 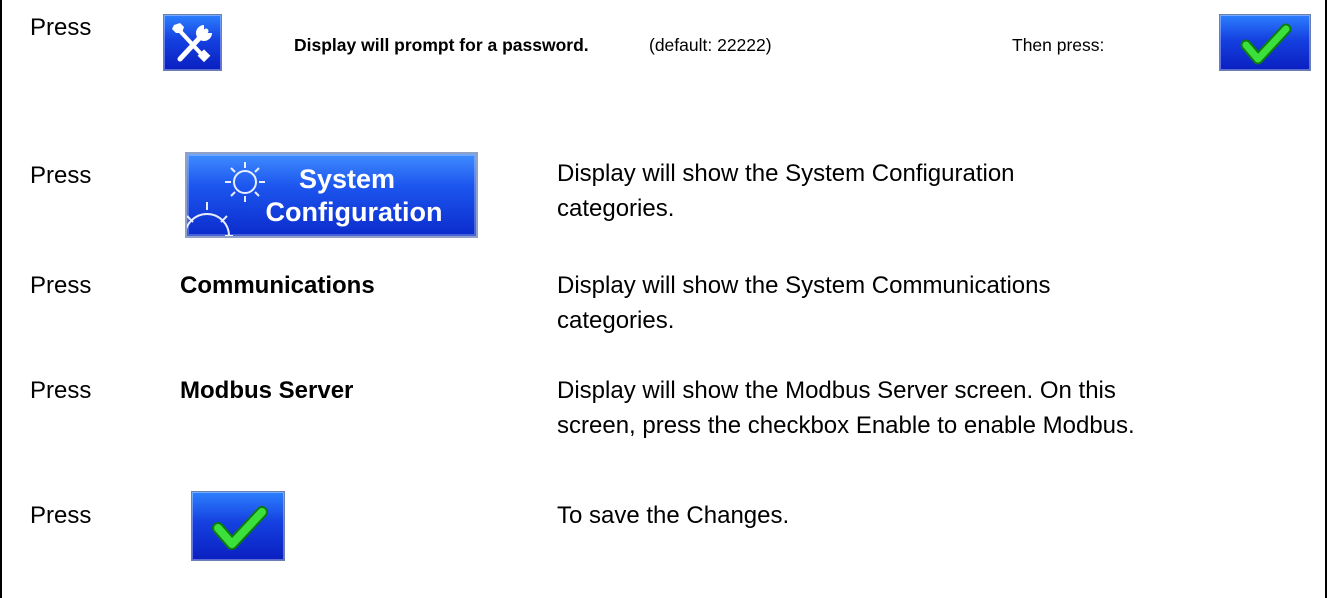 I want to click on modbus-server-item: Modbus Server, so click(x=266, y=391).